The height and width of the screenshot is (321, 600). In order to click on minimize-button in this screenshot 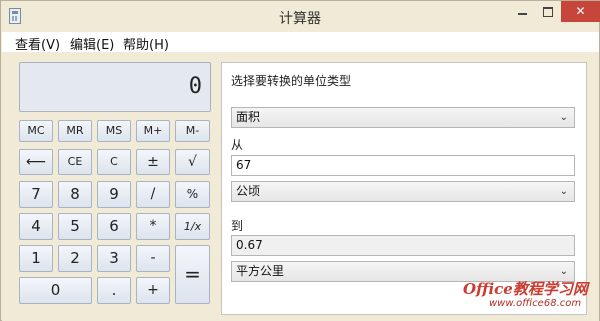, I will do `click(522, 11)`.